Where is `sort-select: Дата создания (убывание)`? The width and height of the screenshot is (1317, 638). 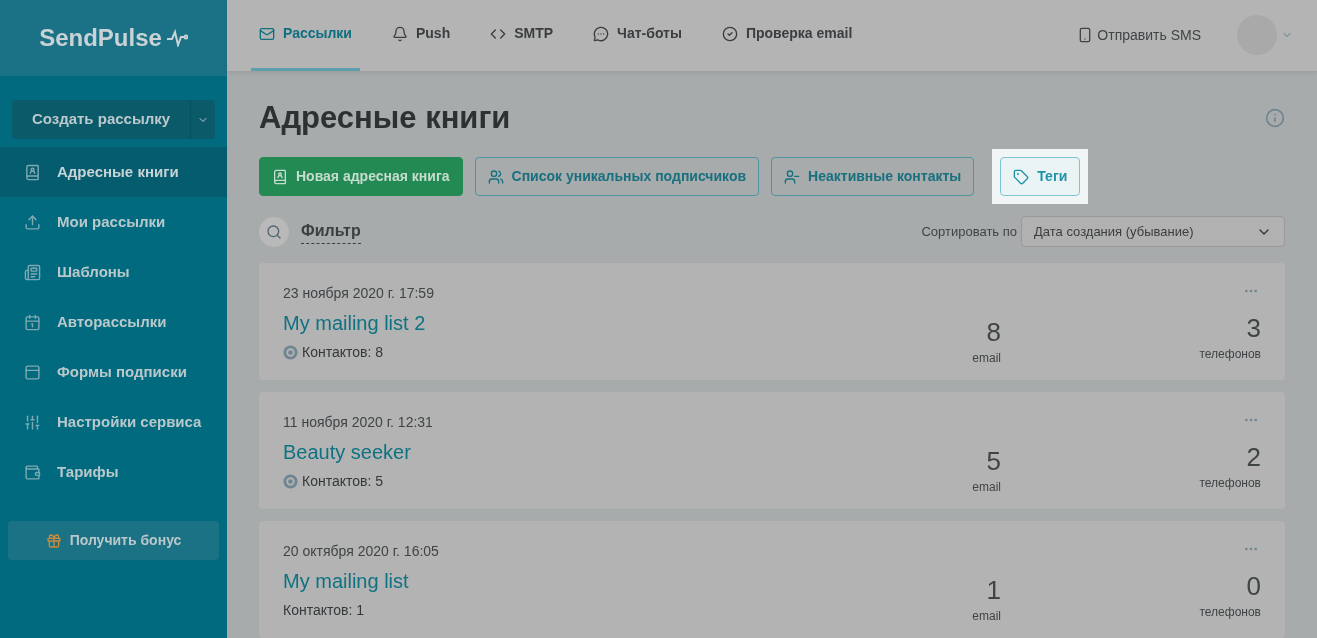
sort-select: Дата создания (убывание) is located at coordinates (1153, 231).